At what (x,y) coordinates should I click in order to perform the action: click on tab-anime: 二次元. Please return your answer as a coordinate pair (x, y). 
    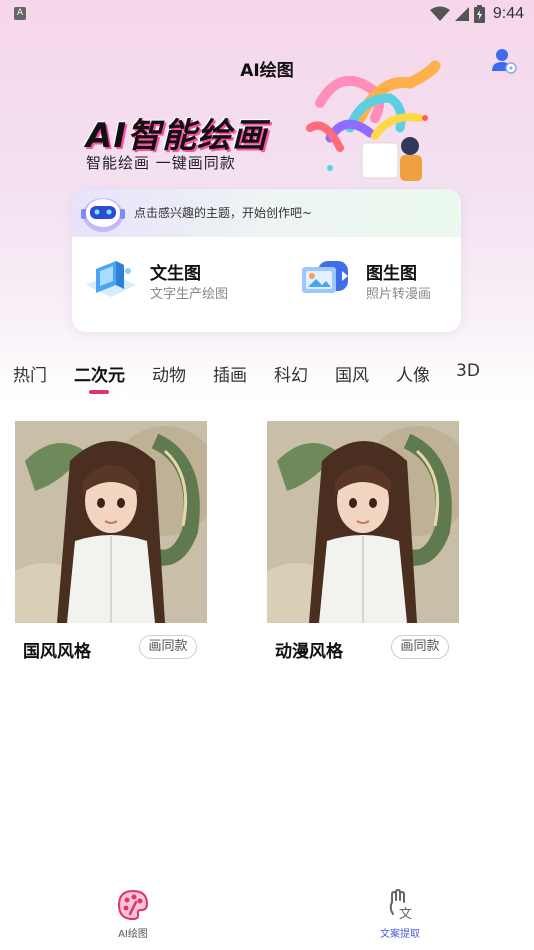
    Looking at the image, I should click on (99, 373).